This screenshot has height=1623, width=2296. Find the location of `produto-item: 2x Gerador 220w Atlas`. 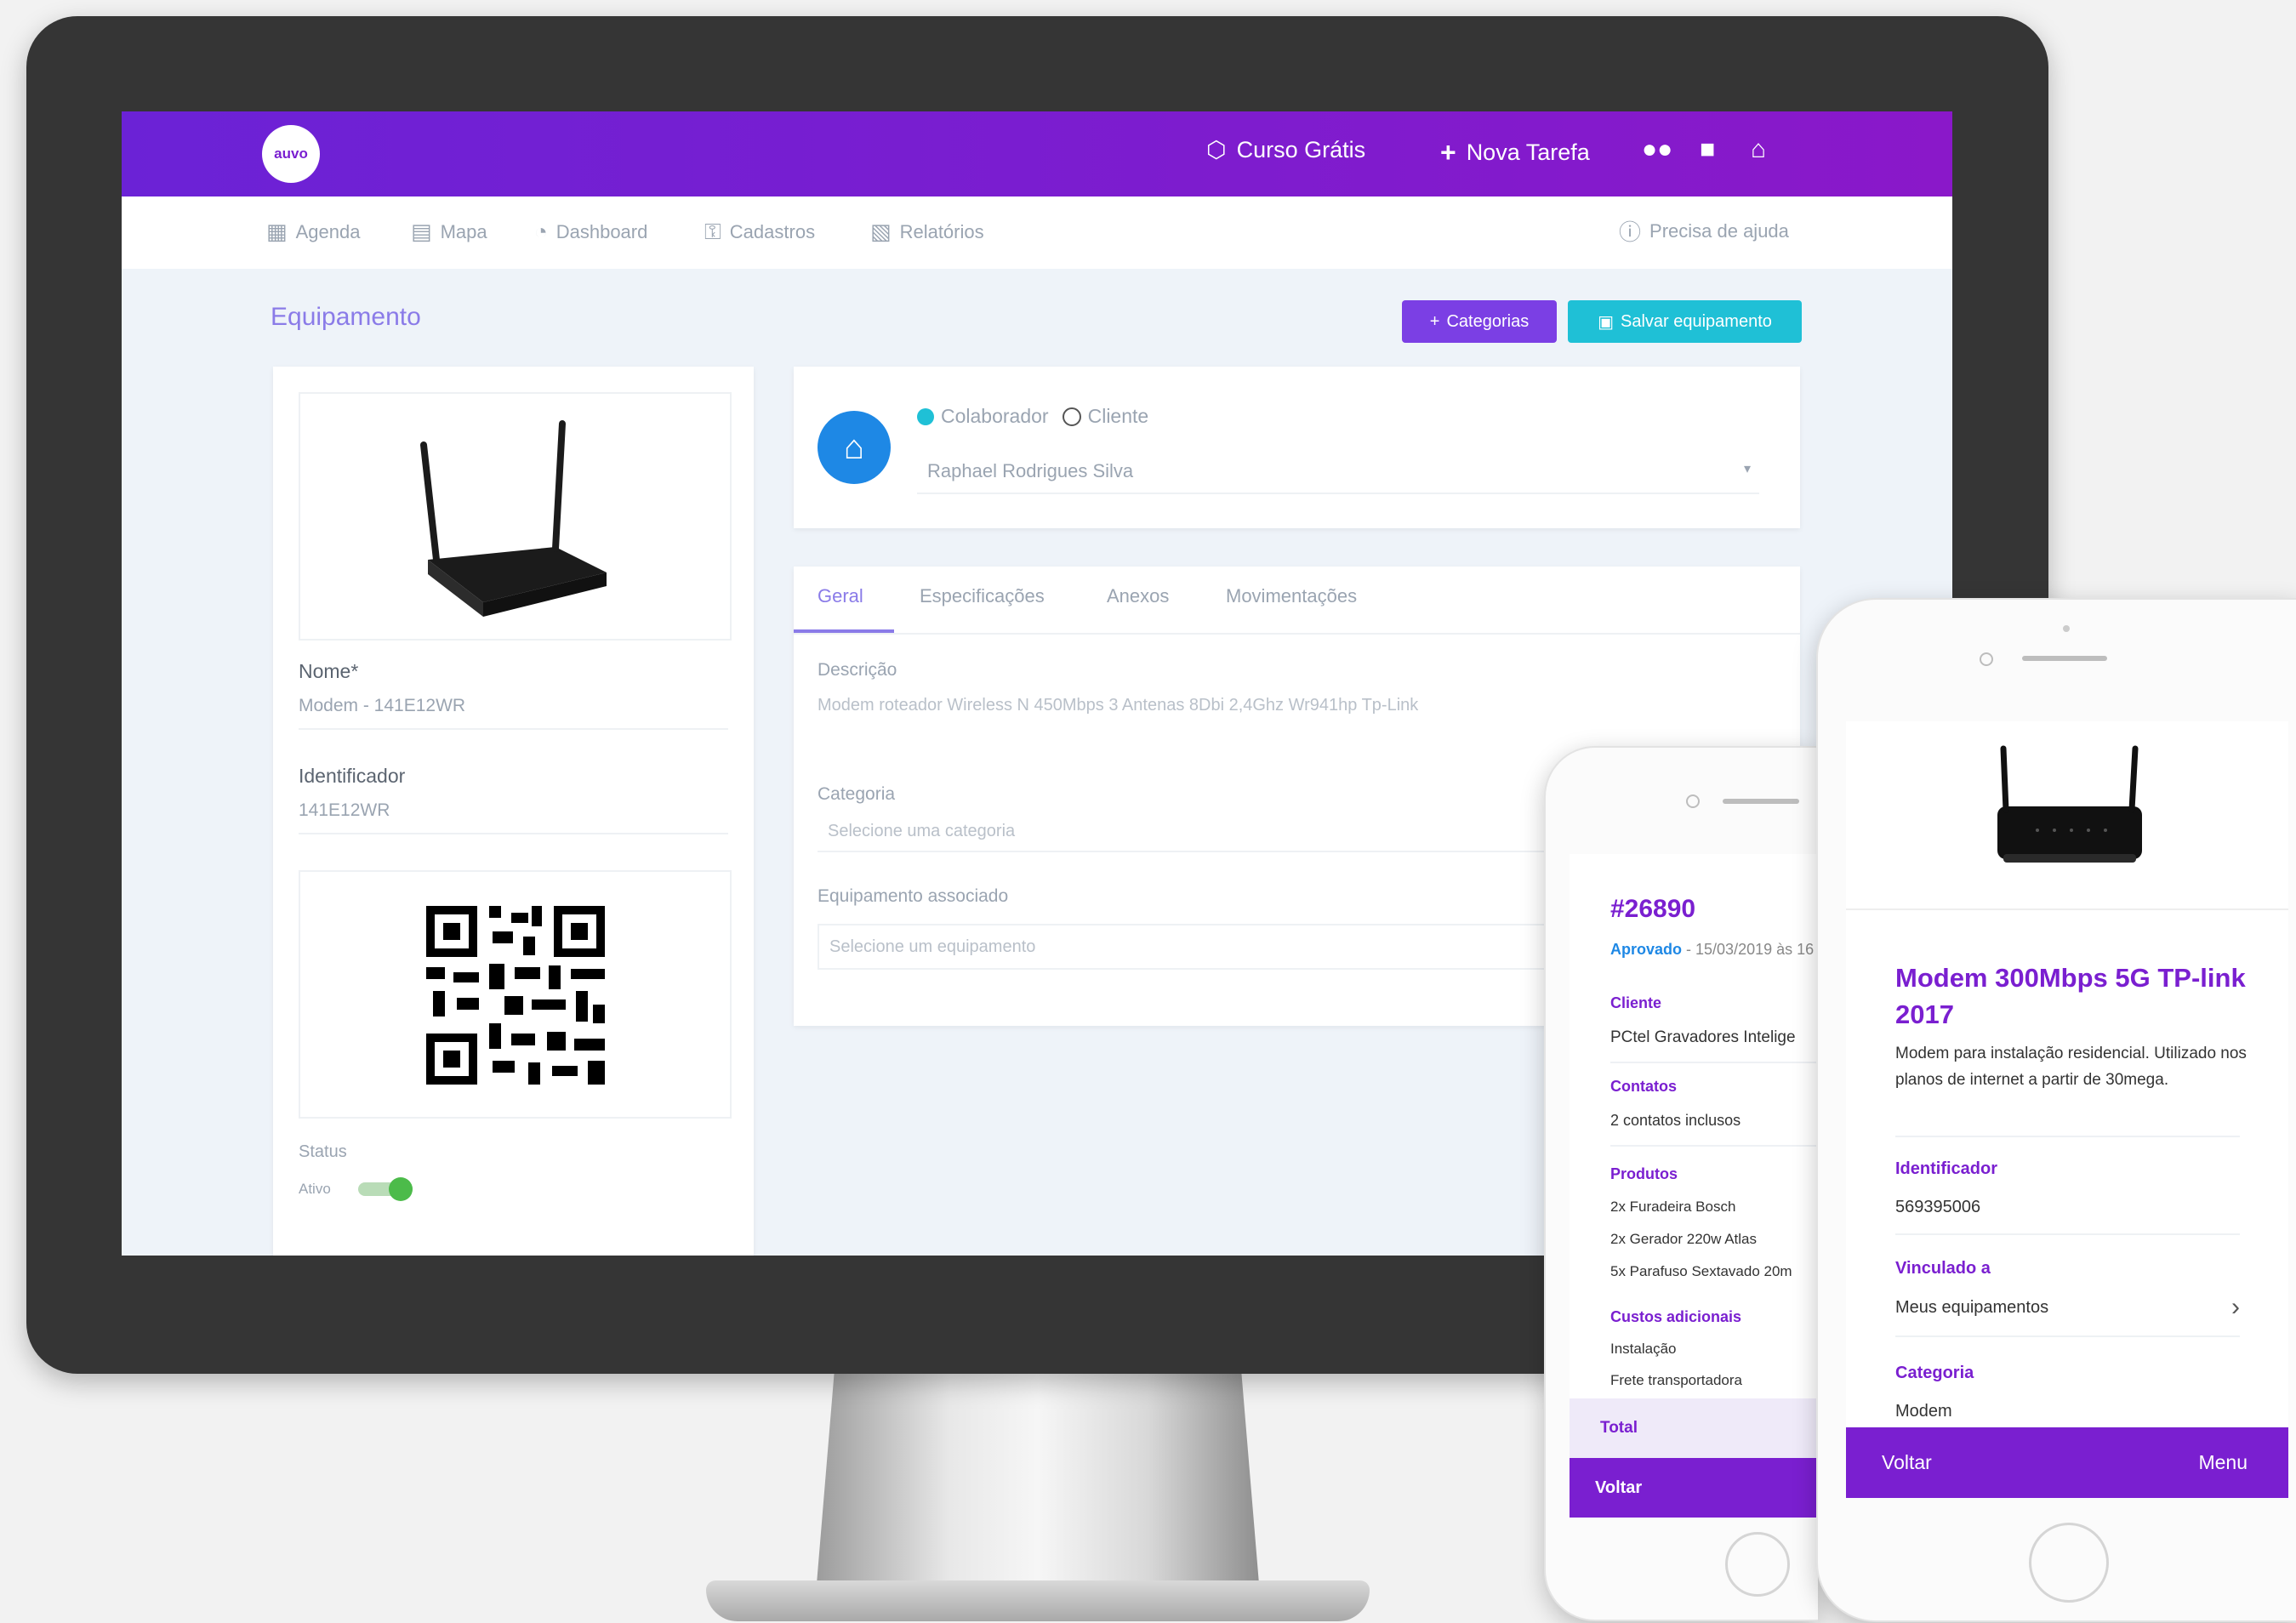

produto-item: 2x Gerador 220w Atlas is located at coordinates (1683, 1239).